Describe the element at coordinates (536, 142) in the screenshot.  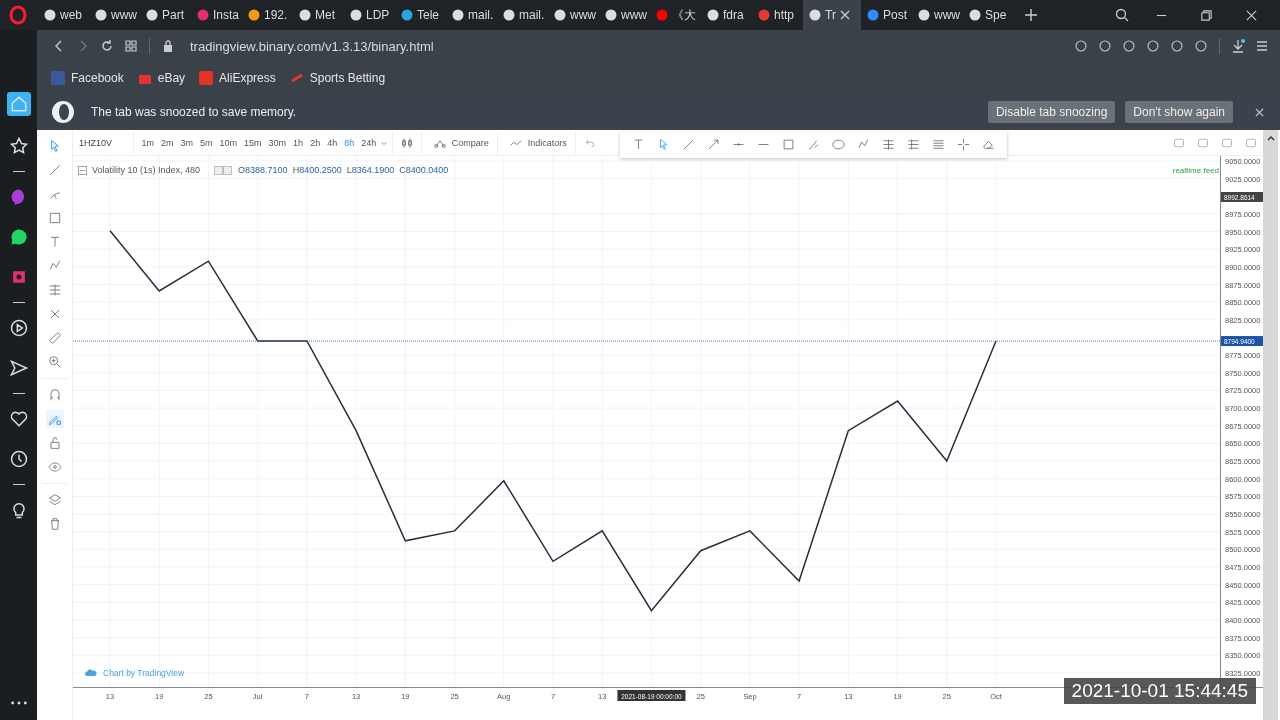
I see `indicators-button: Indicators` at that location.